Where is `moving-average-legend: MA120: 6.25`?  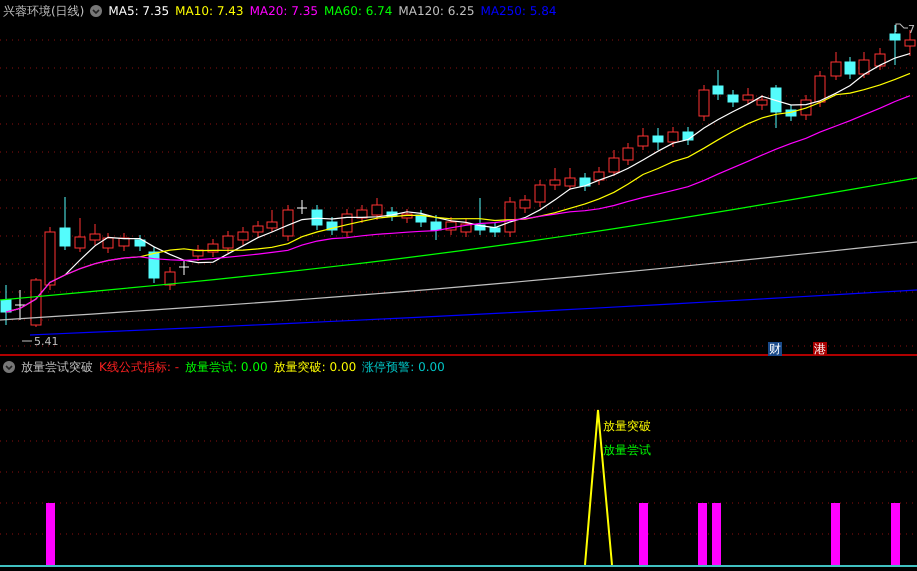
moving-average-legend: MA120: 6.25 is located at coordinates (436, 11).